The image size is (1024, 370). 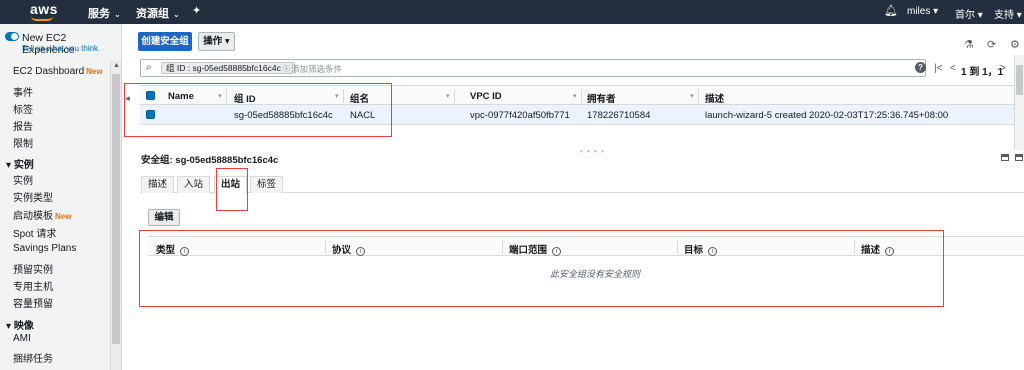 I want to click on refresh-icon: ⟳, so click(x=991, y=44).